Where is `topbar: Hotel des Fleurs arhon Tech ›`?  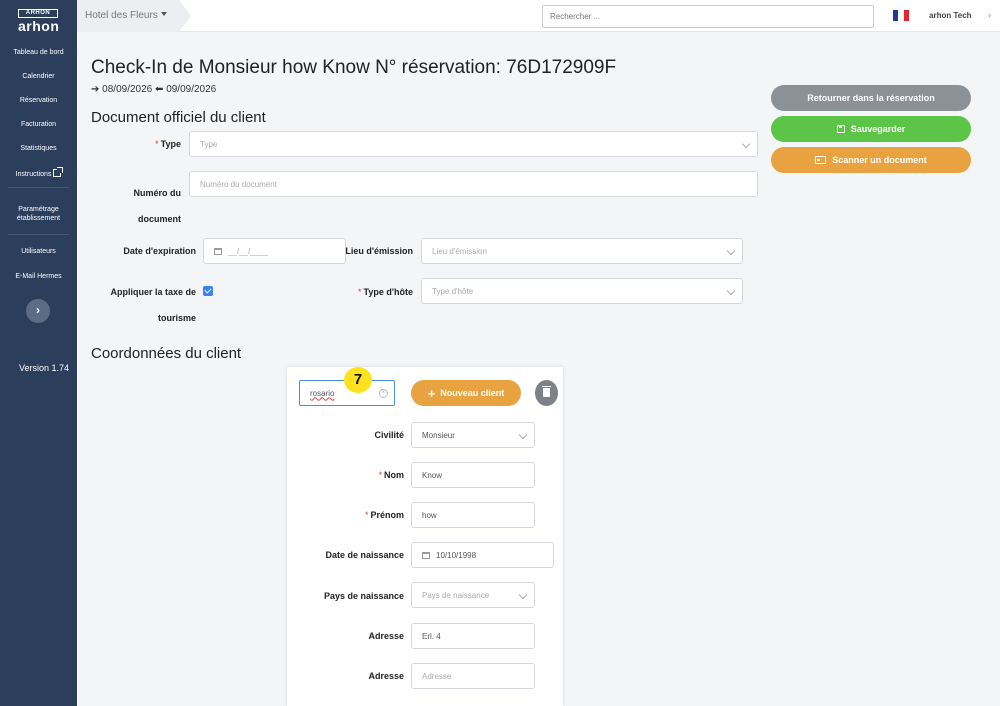
topbar: Hotel des Fleurs arhon Tech › is located at coordinates (538, 16).